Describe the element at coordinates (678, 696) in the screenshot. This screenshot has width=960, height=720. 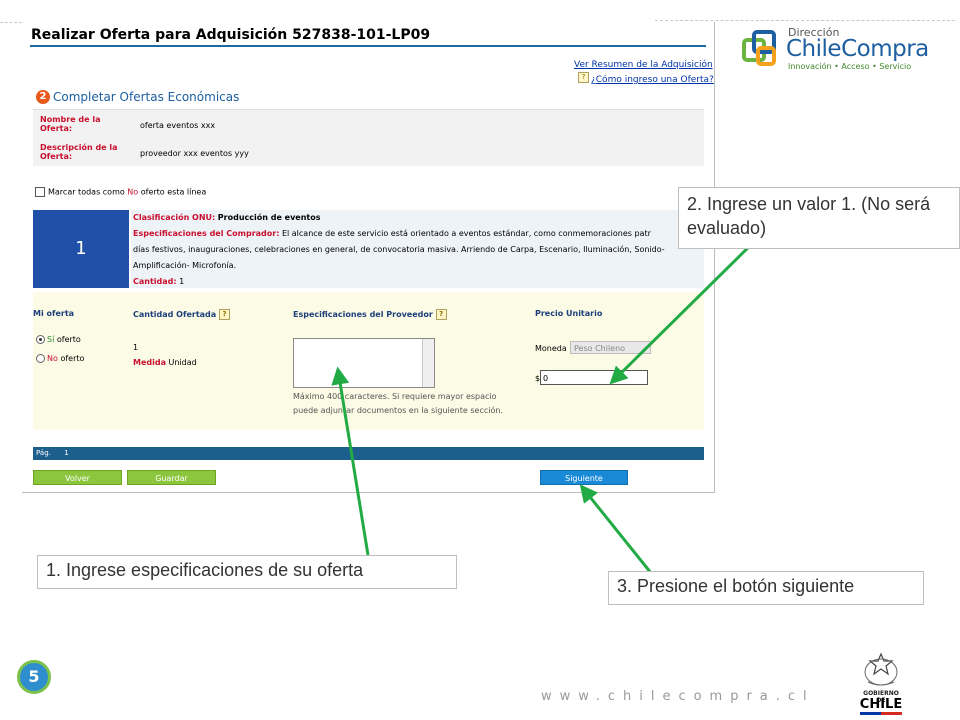
I see `website-url: www.chilecompra.cl` at that location.